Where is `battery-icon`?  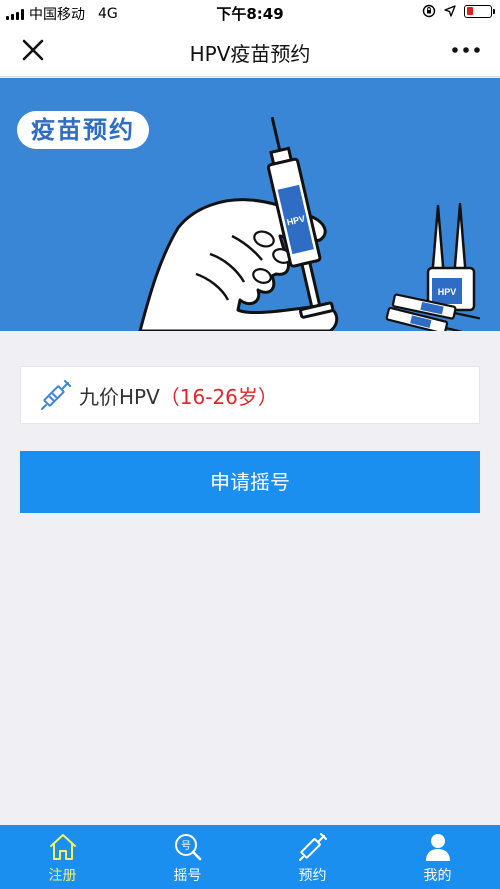
battery-icon is located at coordinates (479, 11).